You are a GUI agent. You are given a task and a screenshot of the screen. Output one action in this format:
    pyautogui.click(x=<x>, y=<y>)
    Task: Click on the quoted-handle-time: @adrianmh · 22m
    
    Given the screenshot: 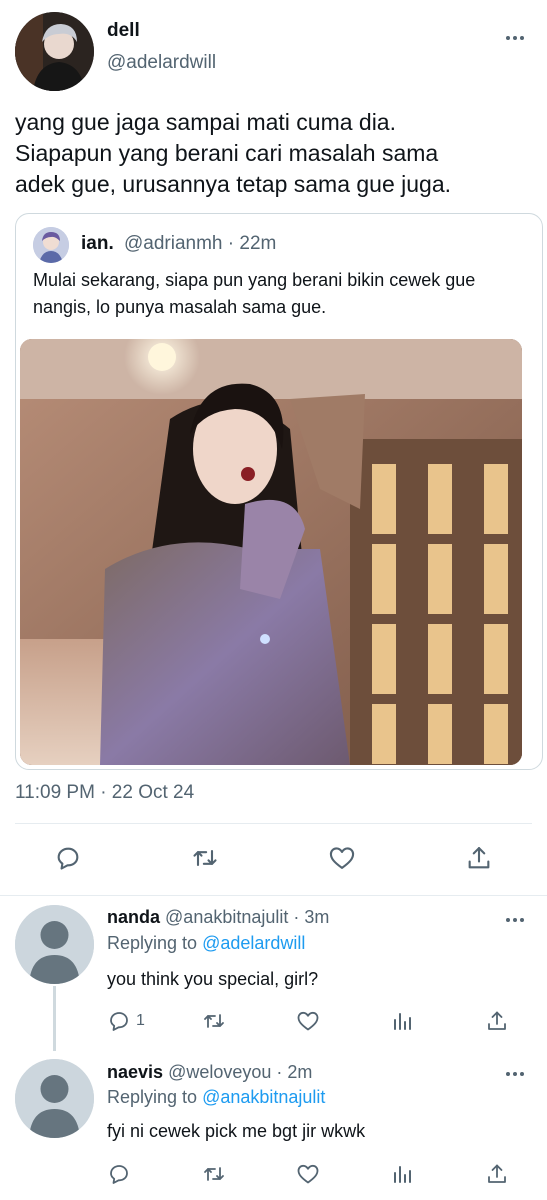 What is the action you would take?
    pyautogui.click(x=200, y=243)
    